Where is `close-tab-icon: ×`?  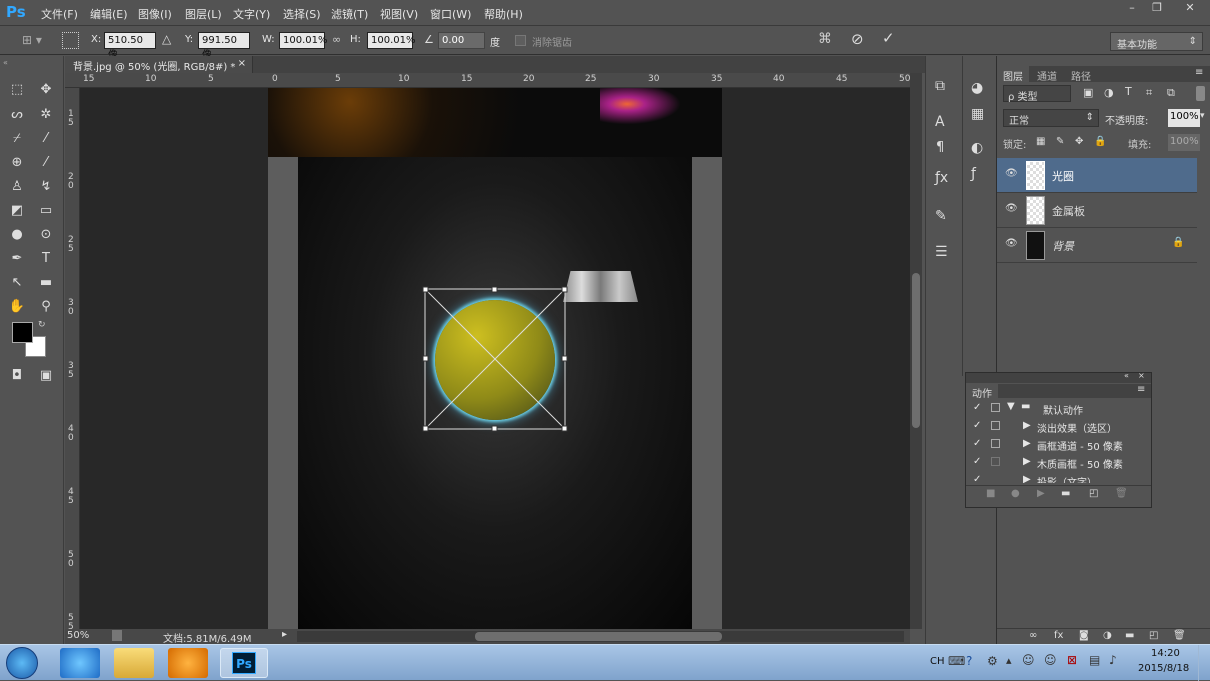 close-tab-icon: × is located at coordinates (242, 63).